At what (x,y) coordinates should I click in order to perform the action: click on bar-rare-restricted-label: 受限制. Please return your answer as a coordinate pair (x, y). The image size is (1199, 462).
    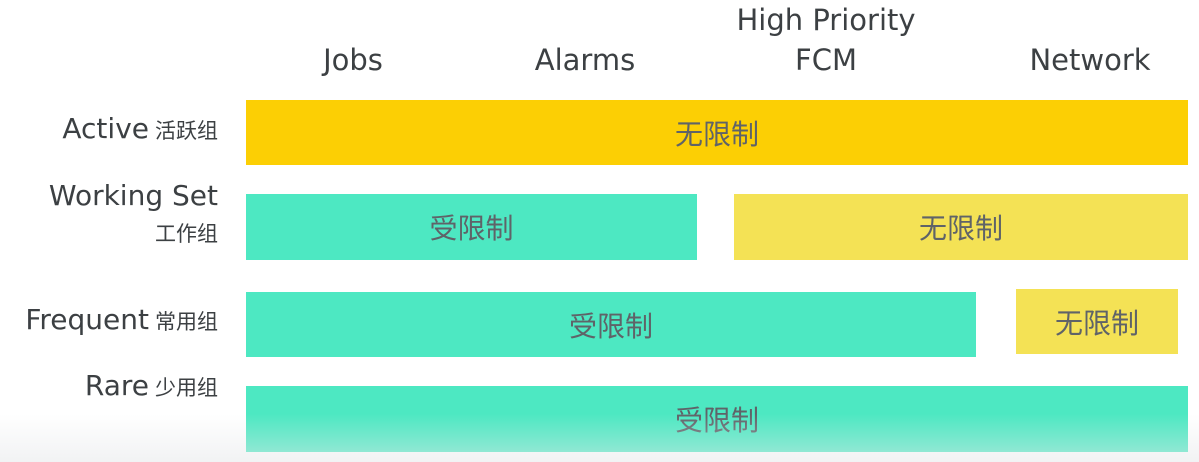
    Looking at the image, I should click on (716, 420).